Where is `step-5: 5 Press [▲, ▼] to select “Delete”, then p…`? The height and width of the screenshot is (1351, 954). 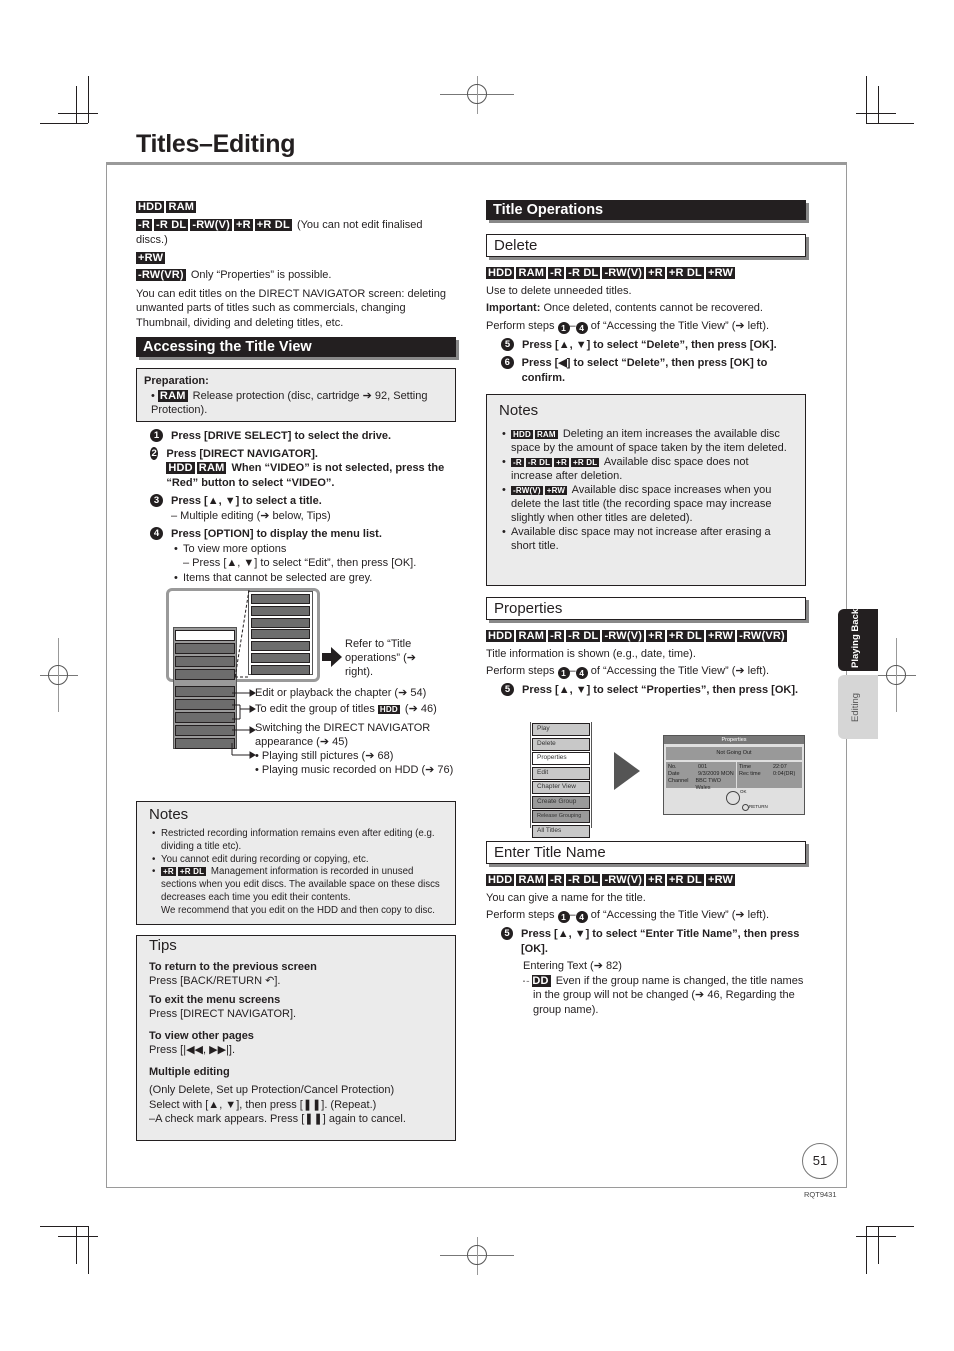 step-5: 5 Press [▲, ▼] to select “Delete”, then p… is located at coordinates (653, 345).